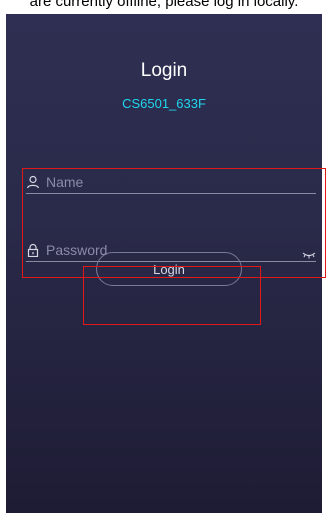 The width and height of the screenshot is (328, 527). I want to click on login-button-highlight-box, so click(172, 295).